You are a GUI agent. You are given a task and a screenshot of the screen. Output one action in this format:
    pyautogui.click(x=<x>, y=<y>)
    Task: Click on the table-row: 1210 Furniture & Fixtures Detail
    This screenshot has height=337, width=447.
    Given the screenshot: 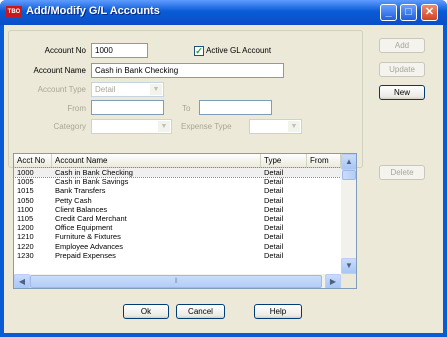 What is the action you would take?
    pyautogui.click(x=177, y=236)
    